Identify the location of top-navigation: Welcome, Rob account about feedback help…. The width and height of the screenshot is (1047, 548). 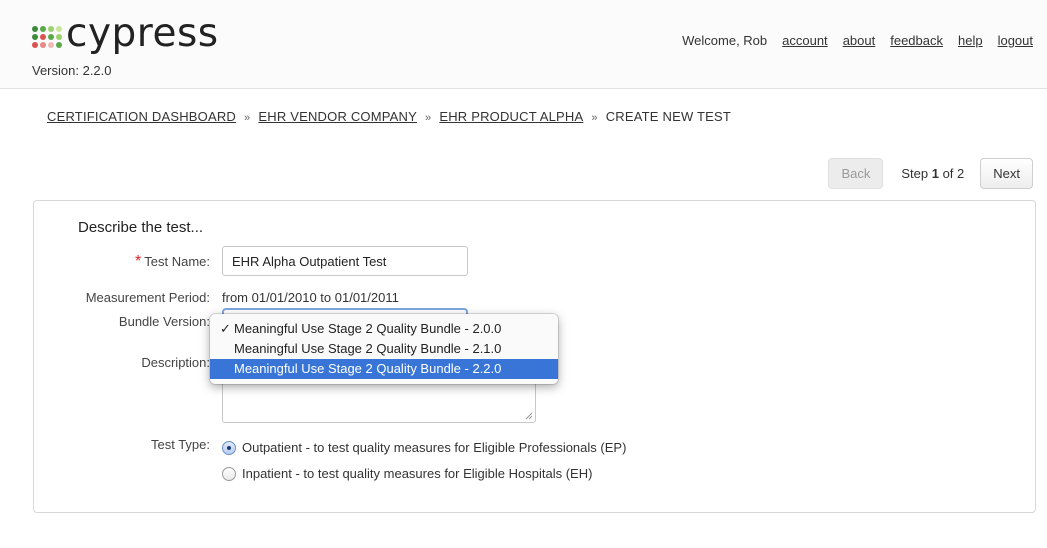
(857, 40).